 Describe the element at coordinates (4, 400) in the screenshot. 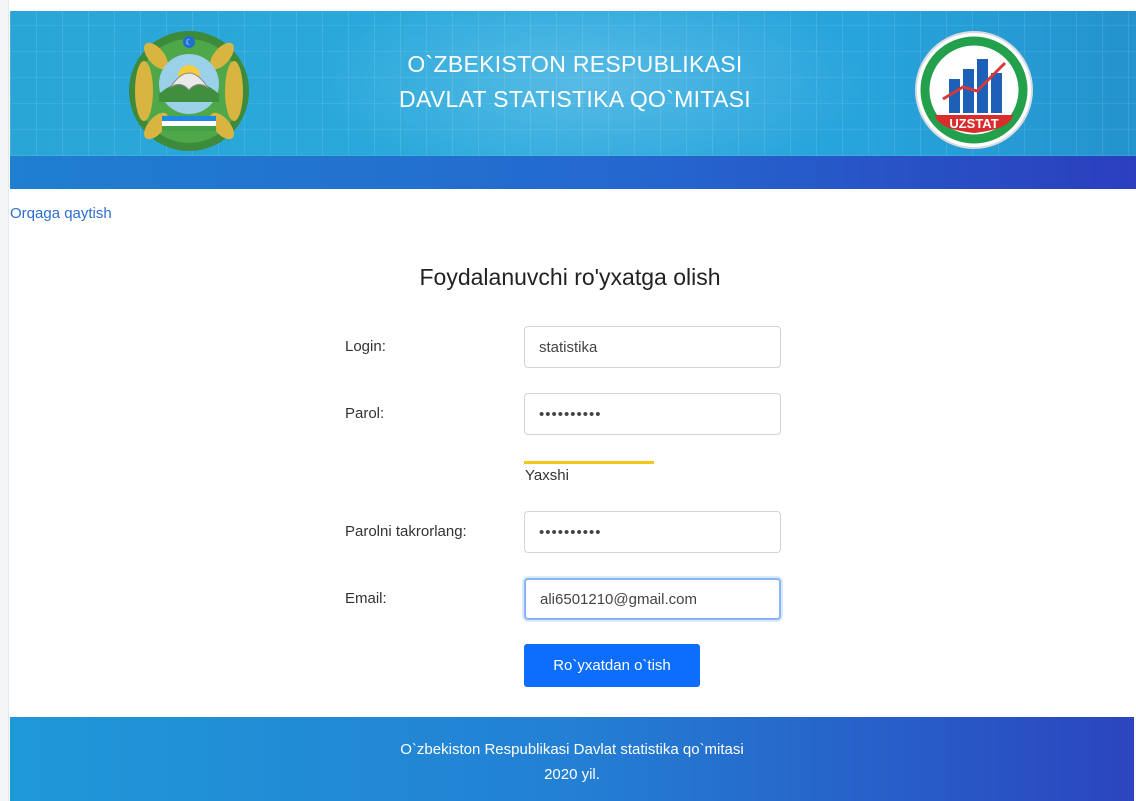

I see `page-left-border` at that location.